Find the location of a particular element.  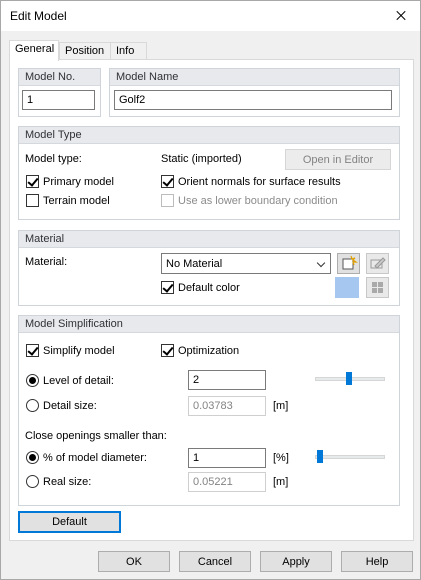

optimization-checkbox is located at coordinates (167, 350).